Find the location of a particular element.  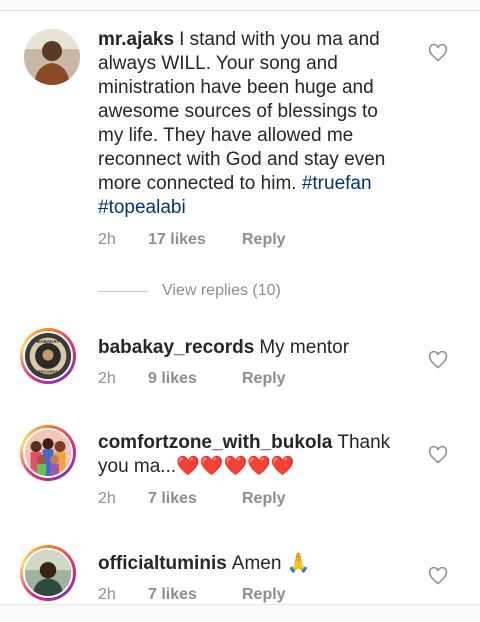

avatar: BABAKAY RECORDS is located at coordinates (48, 356).